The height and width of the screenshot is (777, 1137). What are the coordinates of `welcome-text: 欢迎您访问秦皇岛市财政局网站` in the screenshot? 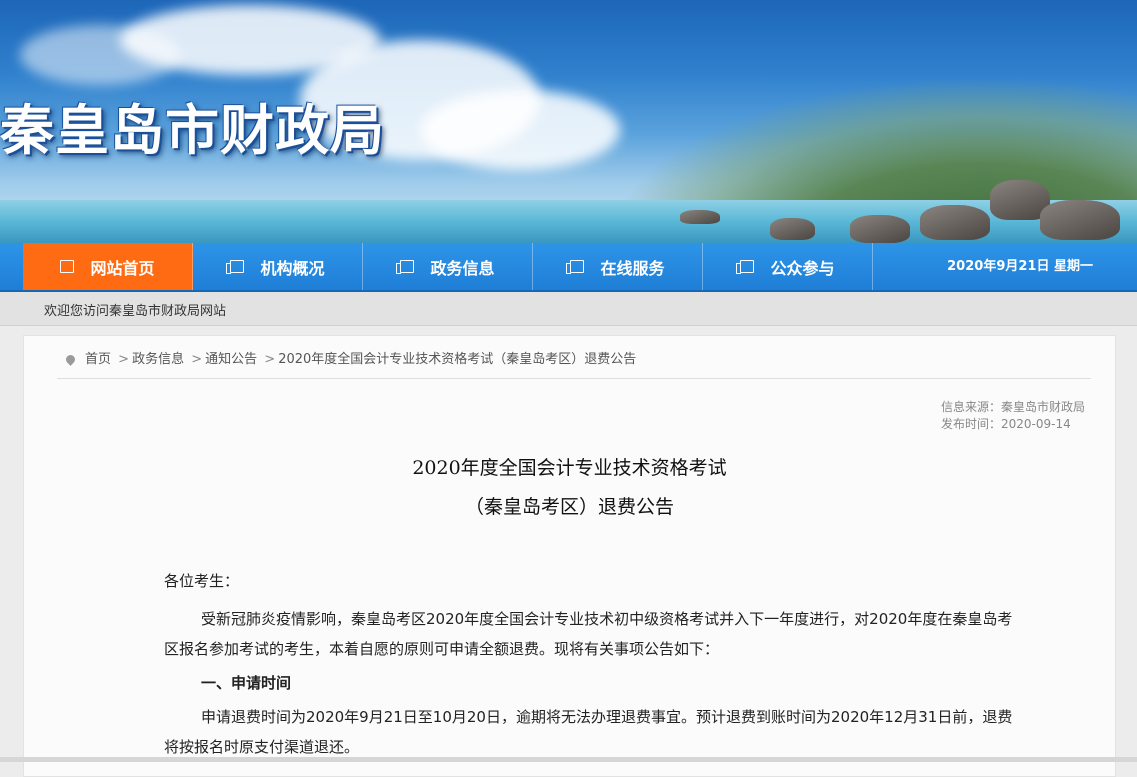 It's located at (135, 311).